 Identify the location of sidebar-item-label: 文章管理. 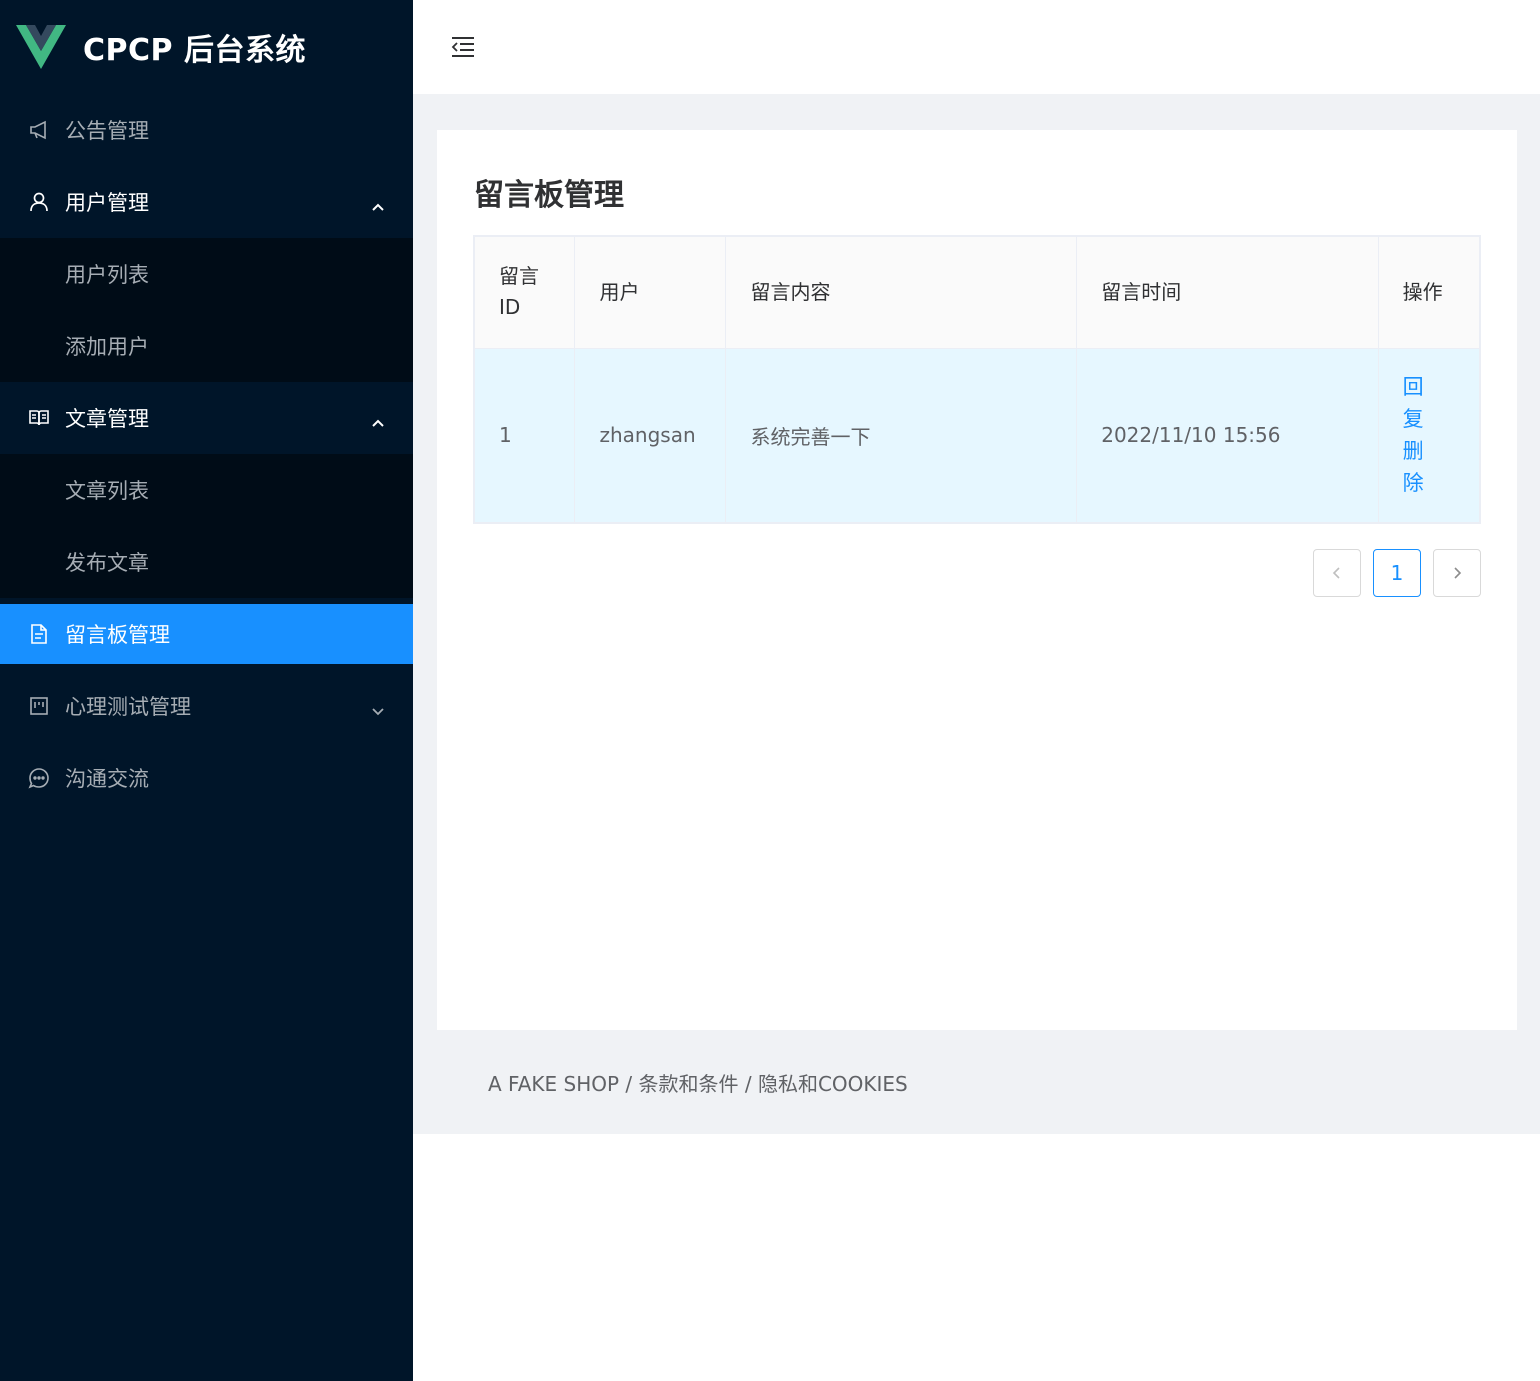
(107, 419).